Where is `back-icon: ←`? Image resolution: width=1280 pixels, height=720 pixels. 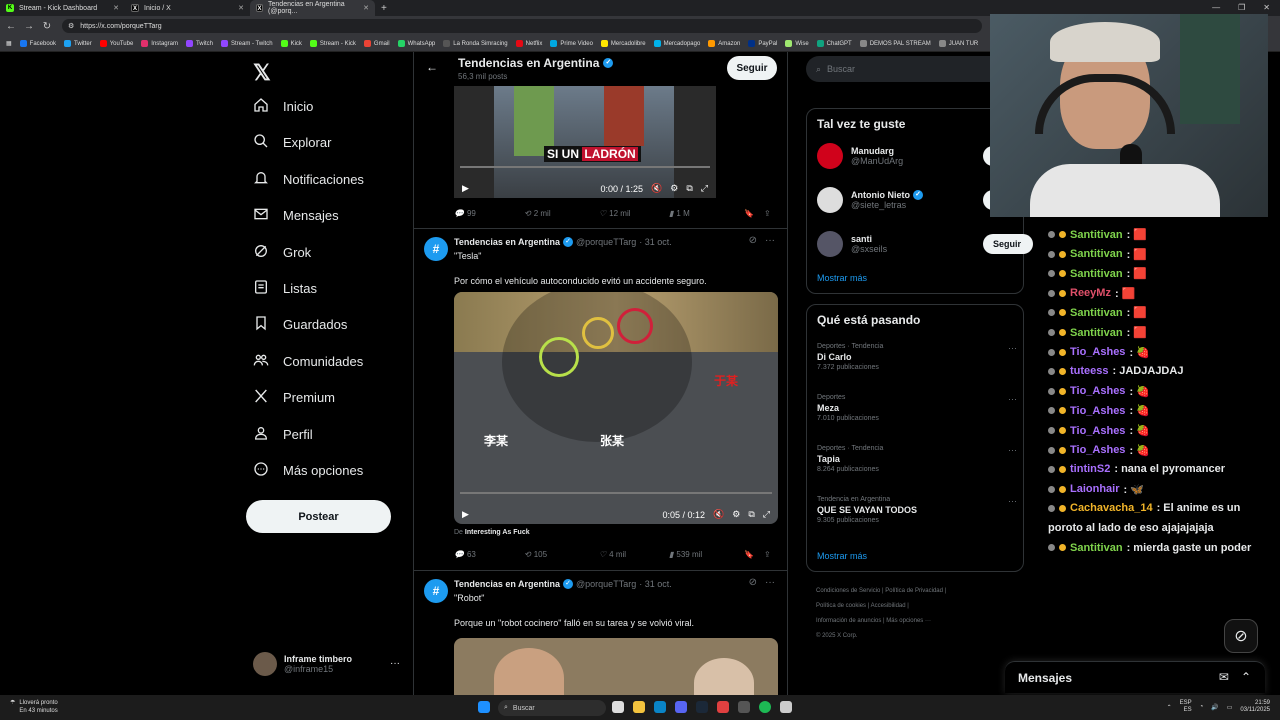 back-icon: ← is located at coordinates (11, 26).